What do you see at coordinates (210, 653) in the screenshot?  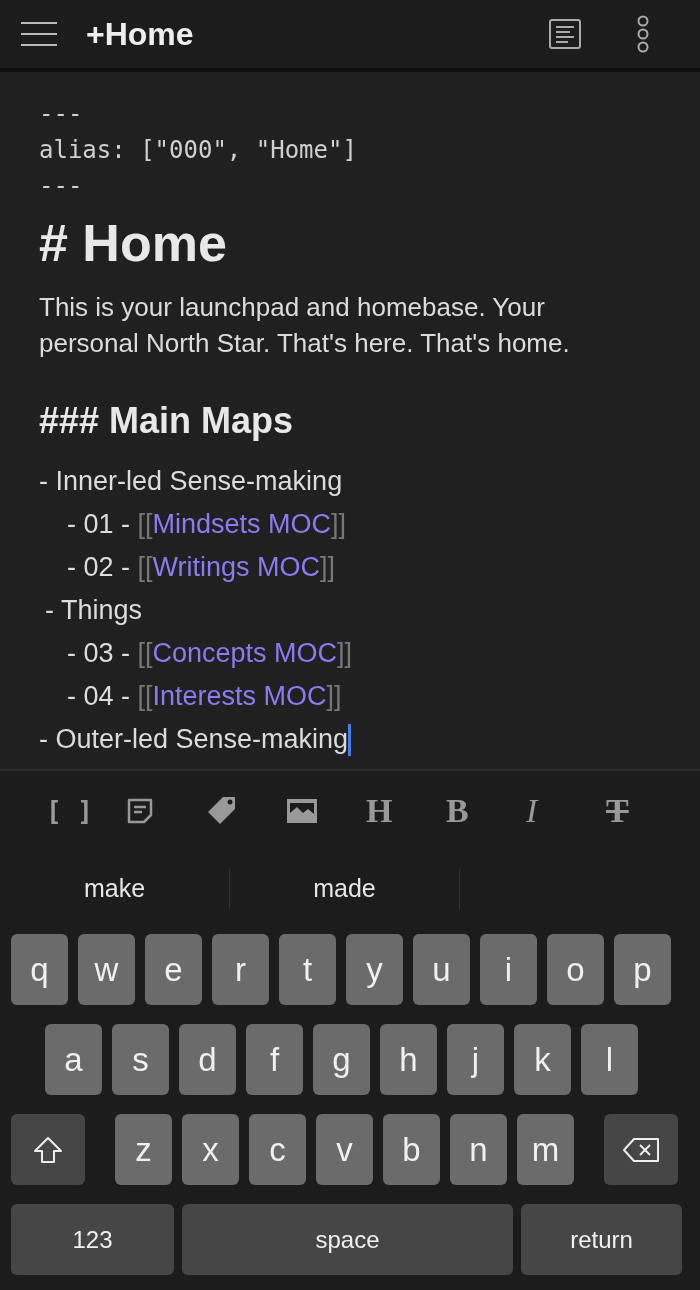 I see `list-item-text: - 03 - [[Concepts MOC]]` at bounding box center [210, 653].